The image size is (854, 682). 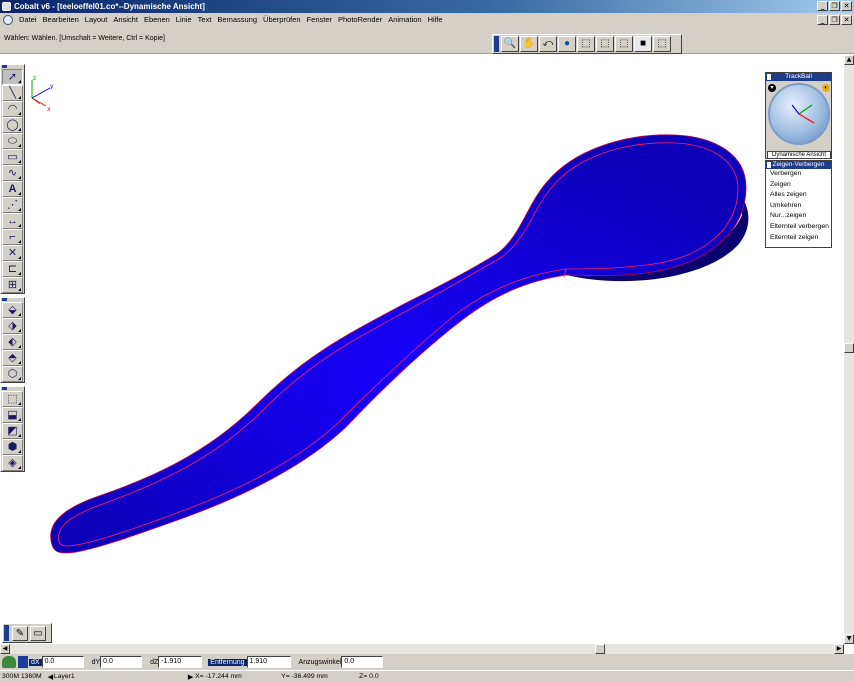 I want to click on document-icon, so click(x=8, y=20).